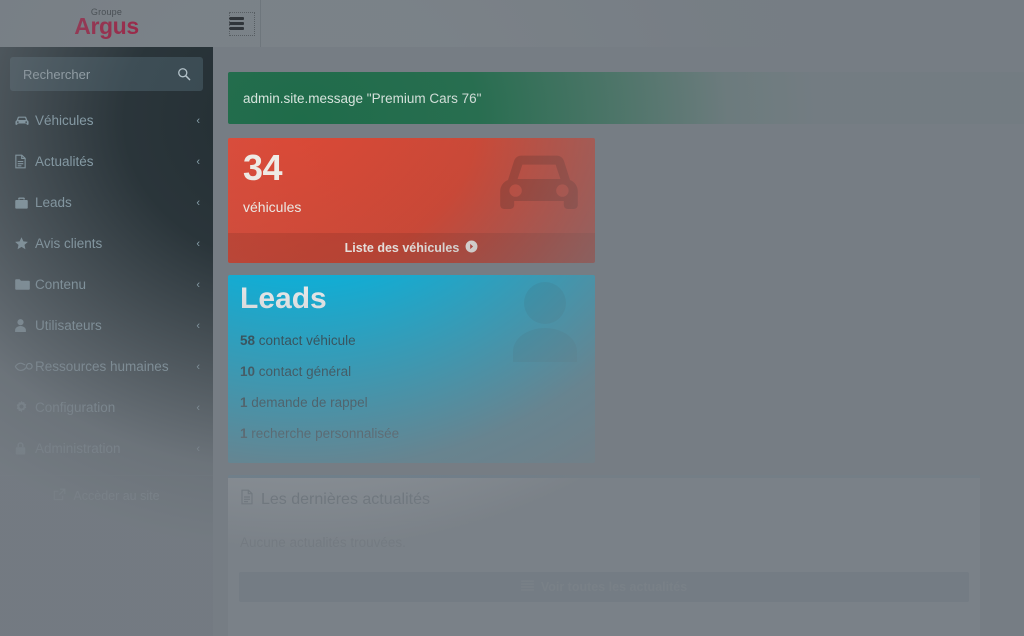 This screenshot has height=636, width=1024. What do you see at coordinates (345, 499) in the screenshot?
I see `latest-news-title: Les dernières actualités` at bounding box center [345, 499].